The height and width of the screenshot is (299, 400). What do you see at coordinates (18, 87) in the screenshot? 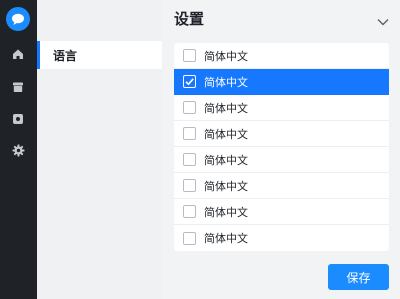
I see `archive-icon` at bounding box center [18, 87].